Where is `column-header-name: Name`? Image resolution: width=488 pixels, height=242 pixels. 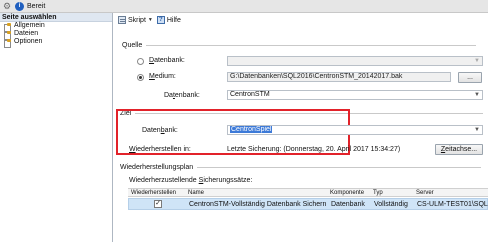 column-header-name: Name is located at coordinates (196, 193).